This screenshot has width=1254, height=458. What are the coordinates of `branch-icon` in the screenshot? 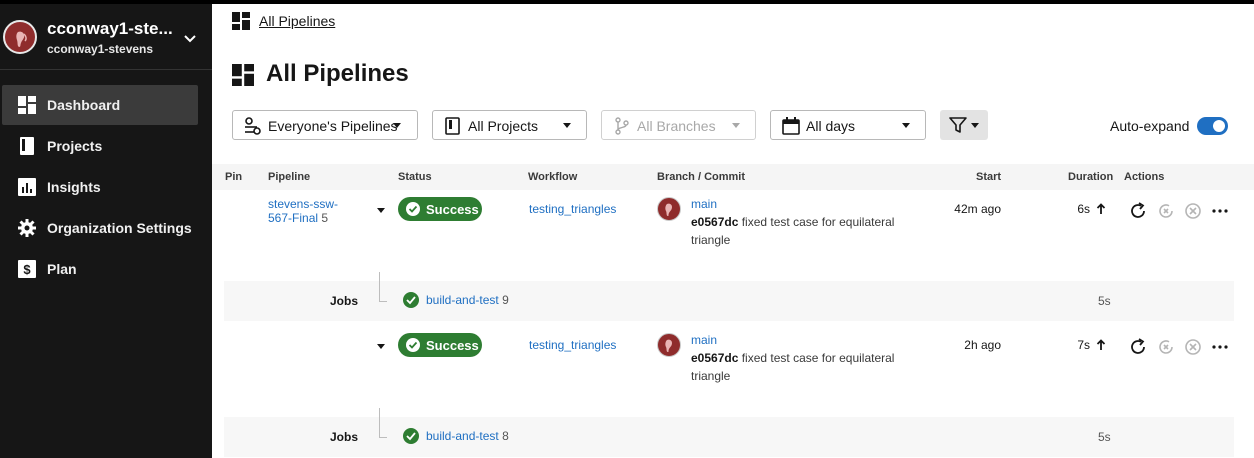 It's located at (622, 126).